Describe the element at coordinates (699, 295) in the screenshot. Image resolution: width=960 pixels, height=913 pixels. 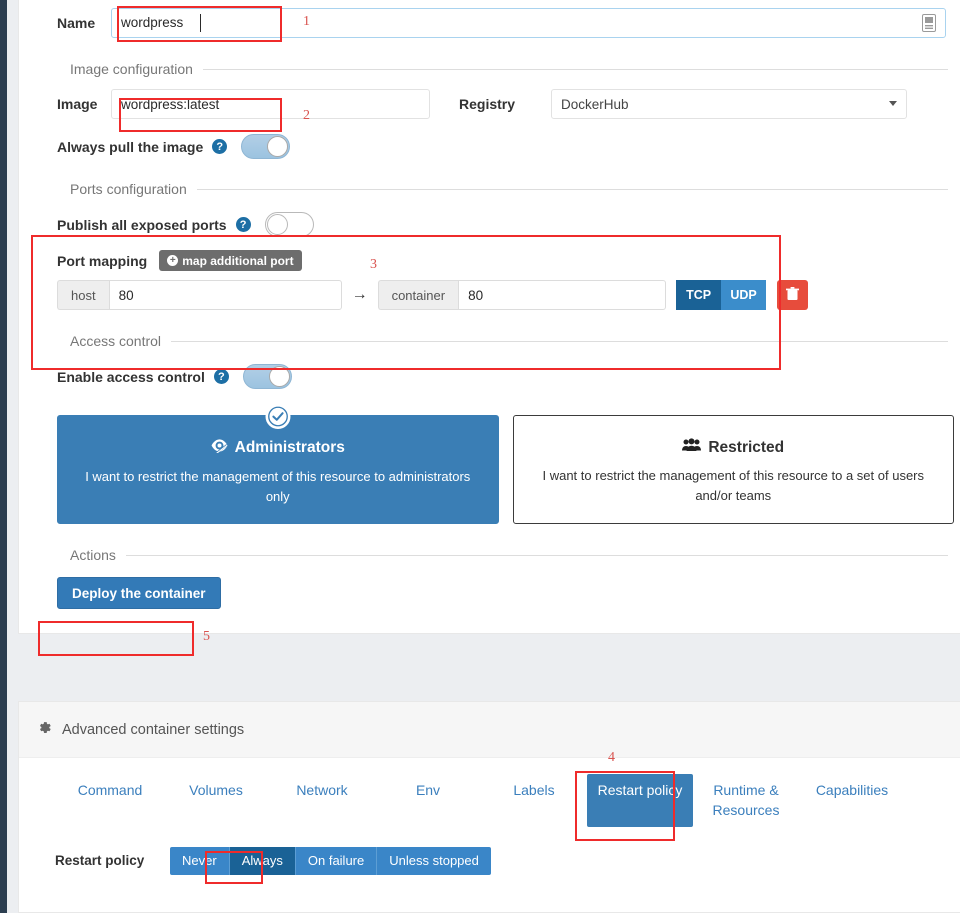
I see `protocol-tcp-button: TCP` at that location.